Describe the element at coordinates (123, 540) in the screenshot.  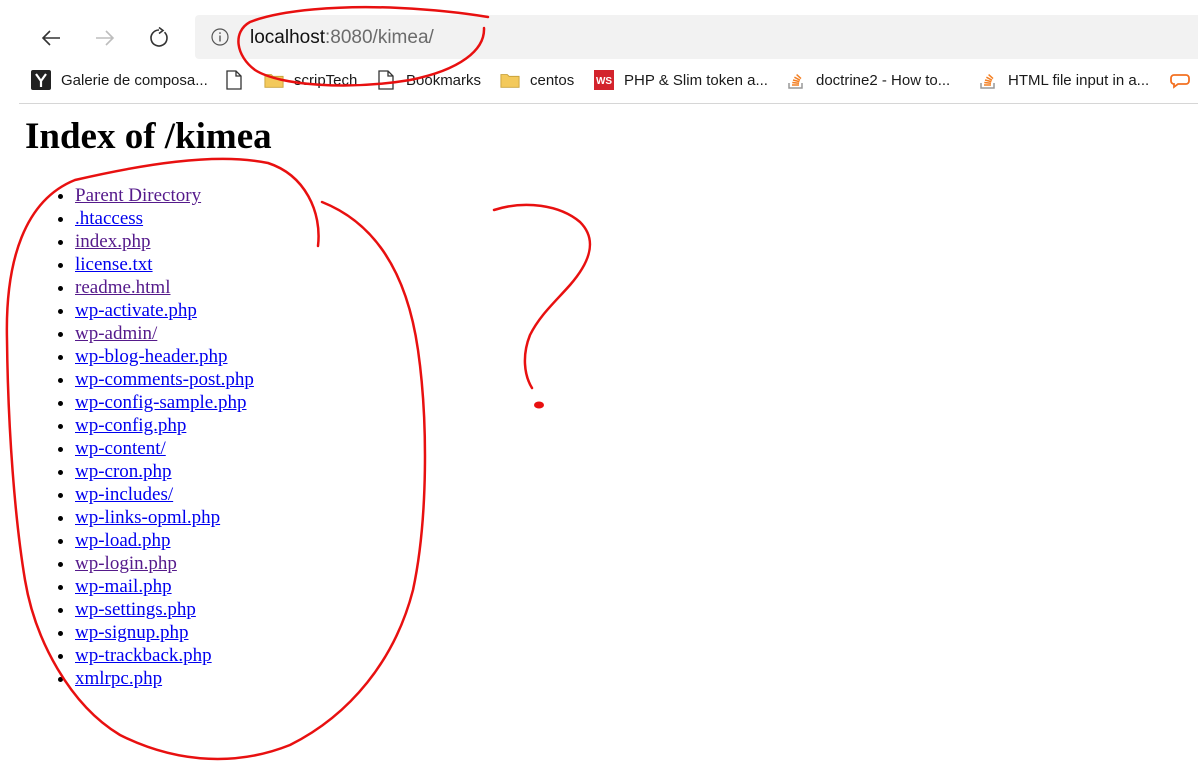
I see `file-link: wp-load.php` at that location.